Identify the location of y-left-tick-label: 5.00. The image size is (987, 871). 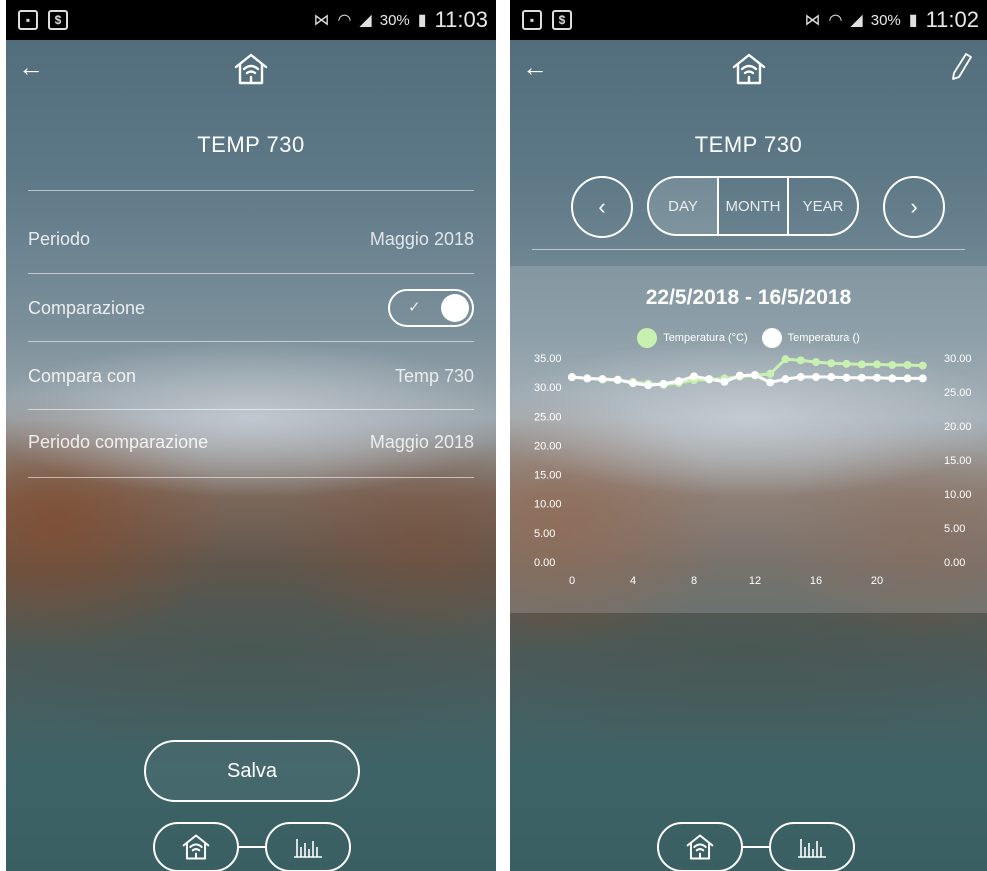
(544, 534).